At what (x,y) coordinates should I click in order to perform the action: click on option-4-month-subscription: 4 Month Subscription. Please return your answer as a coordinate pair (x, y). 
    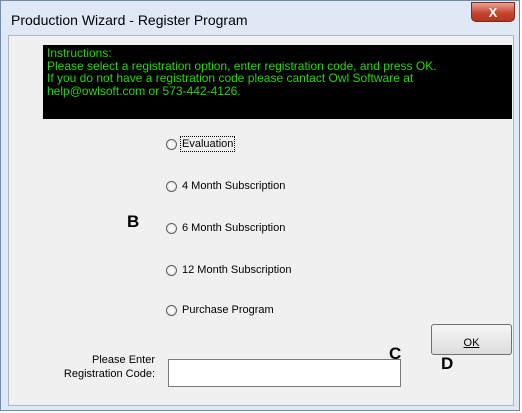
    Looking at the image, I should click on (225, 186).